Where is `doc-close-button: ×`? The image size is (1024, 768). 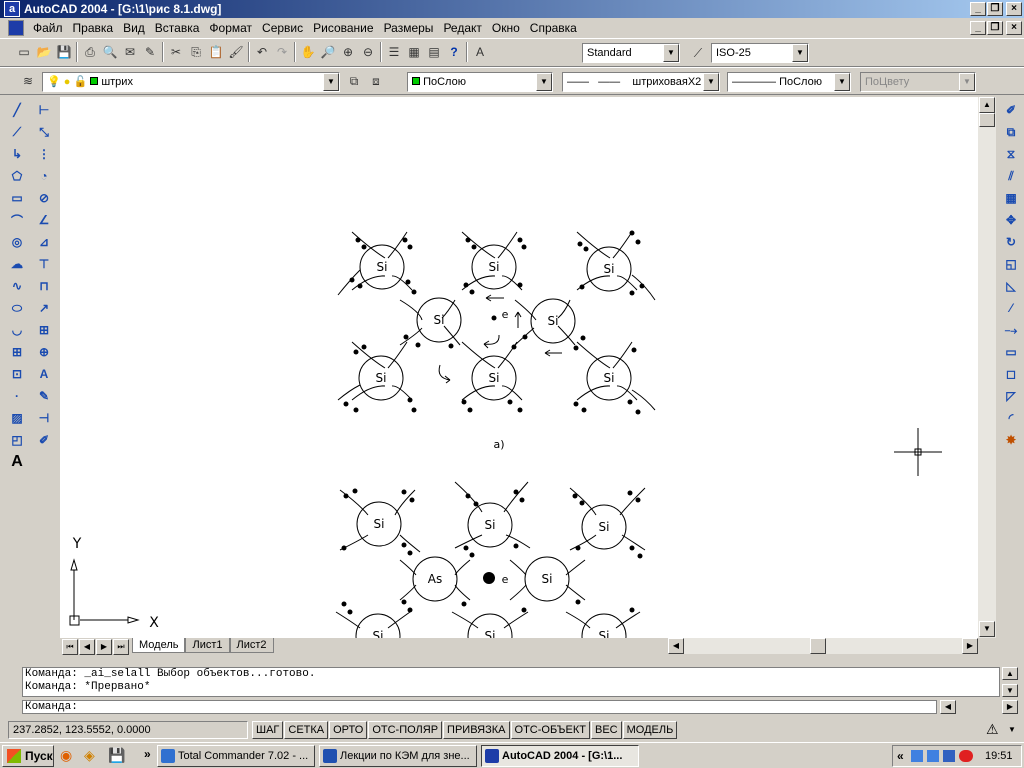 doc-close-button: × is located at coordinates (1014, 28).